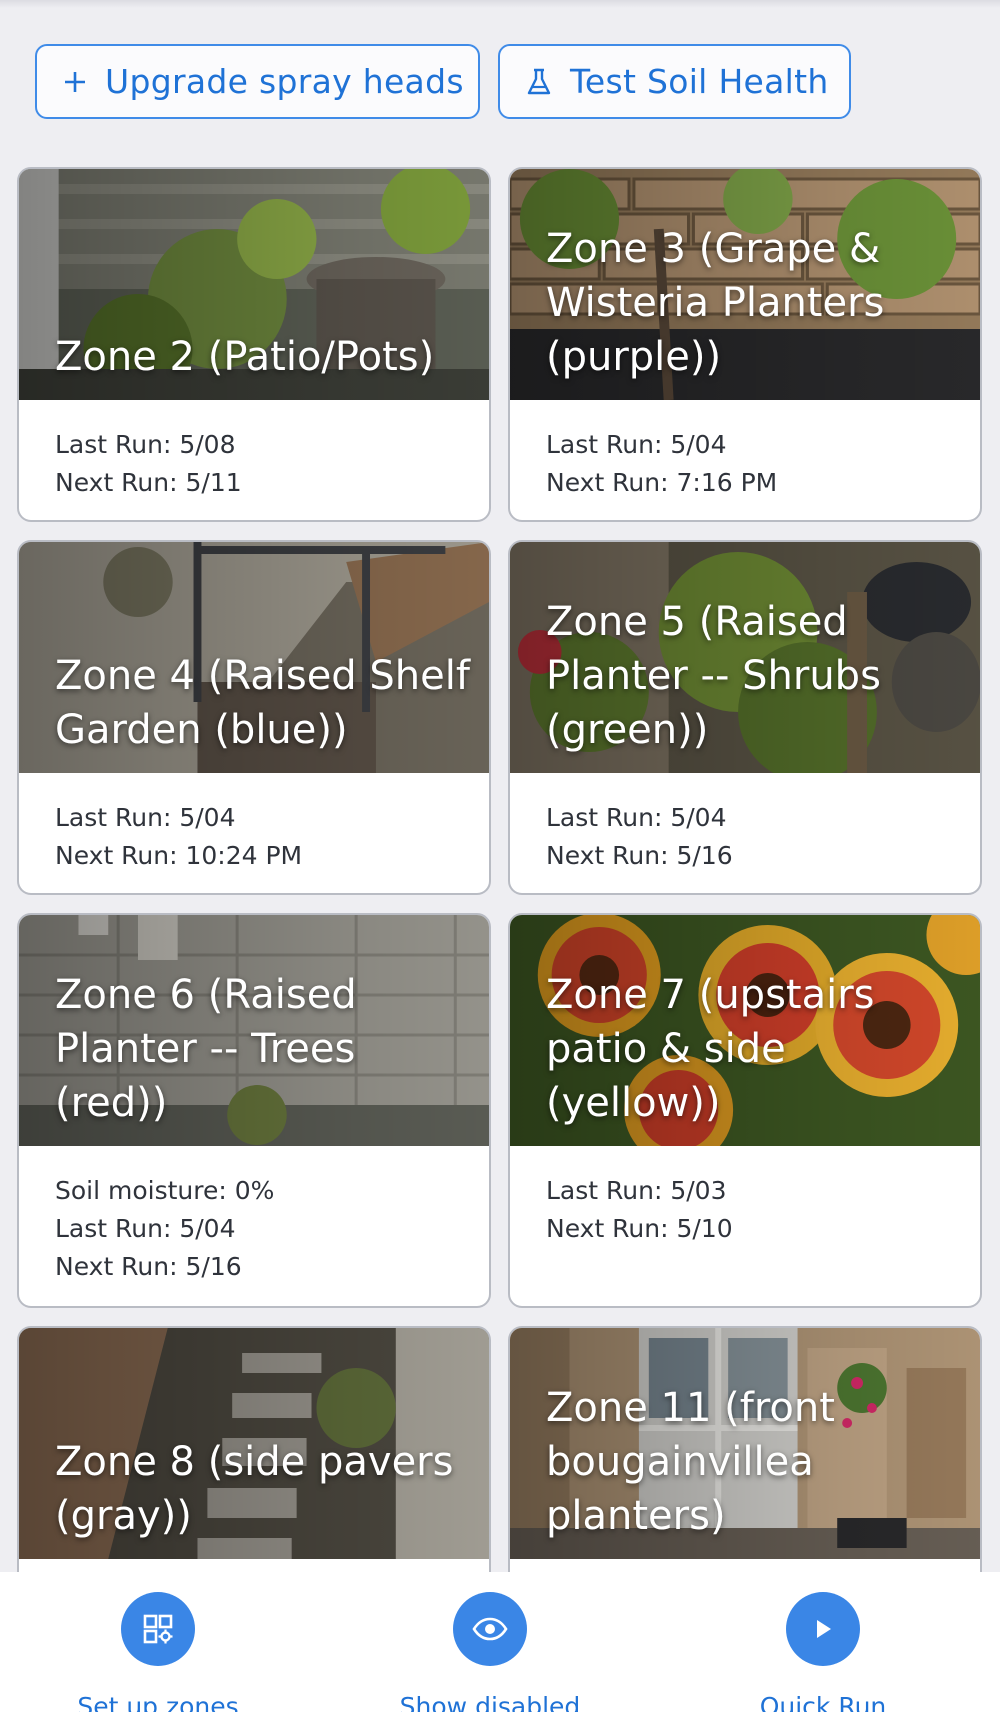  What do you see at coordinates (662, 482) in the screenshot?
I see `next-run-text: Next Run: 7:16 PM` at bounding box center [662, 482].